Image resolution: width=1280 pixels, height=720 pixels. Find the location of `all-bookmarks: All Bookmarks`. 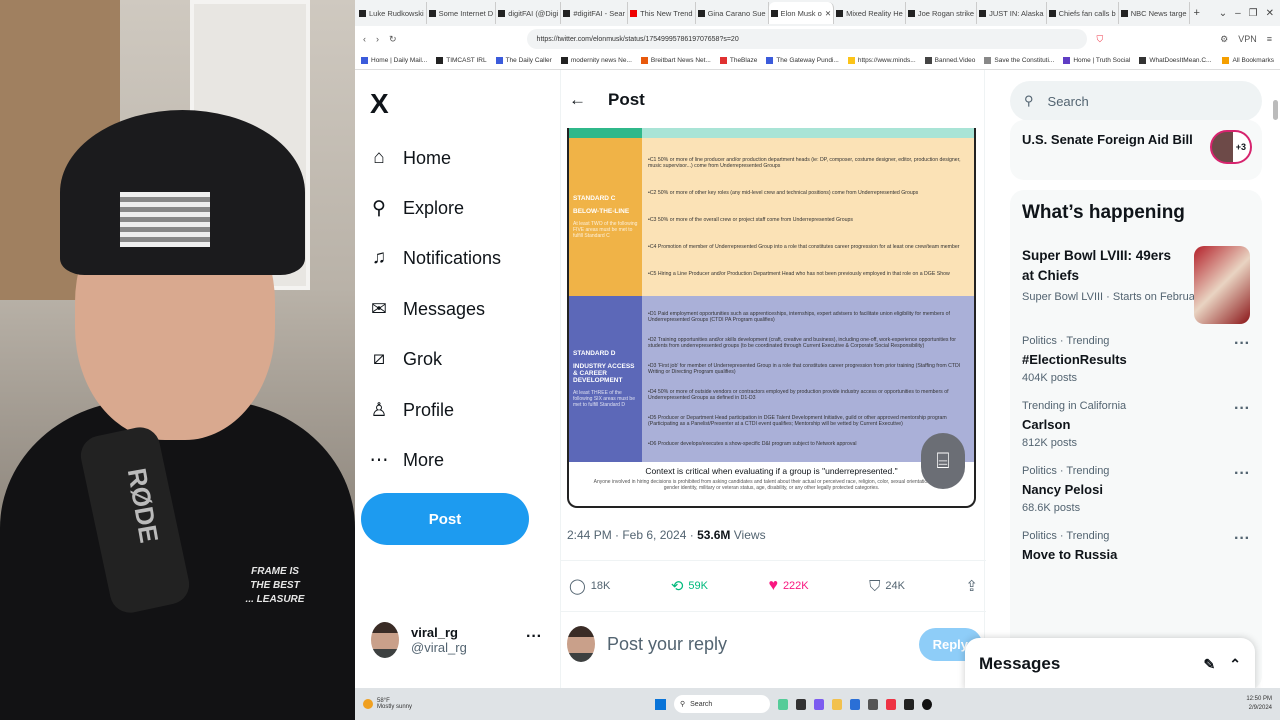

all-bookmarks: All Bookmarks is located at coordinates (1248, 60).